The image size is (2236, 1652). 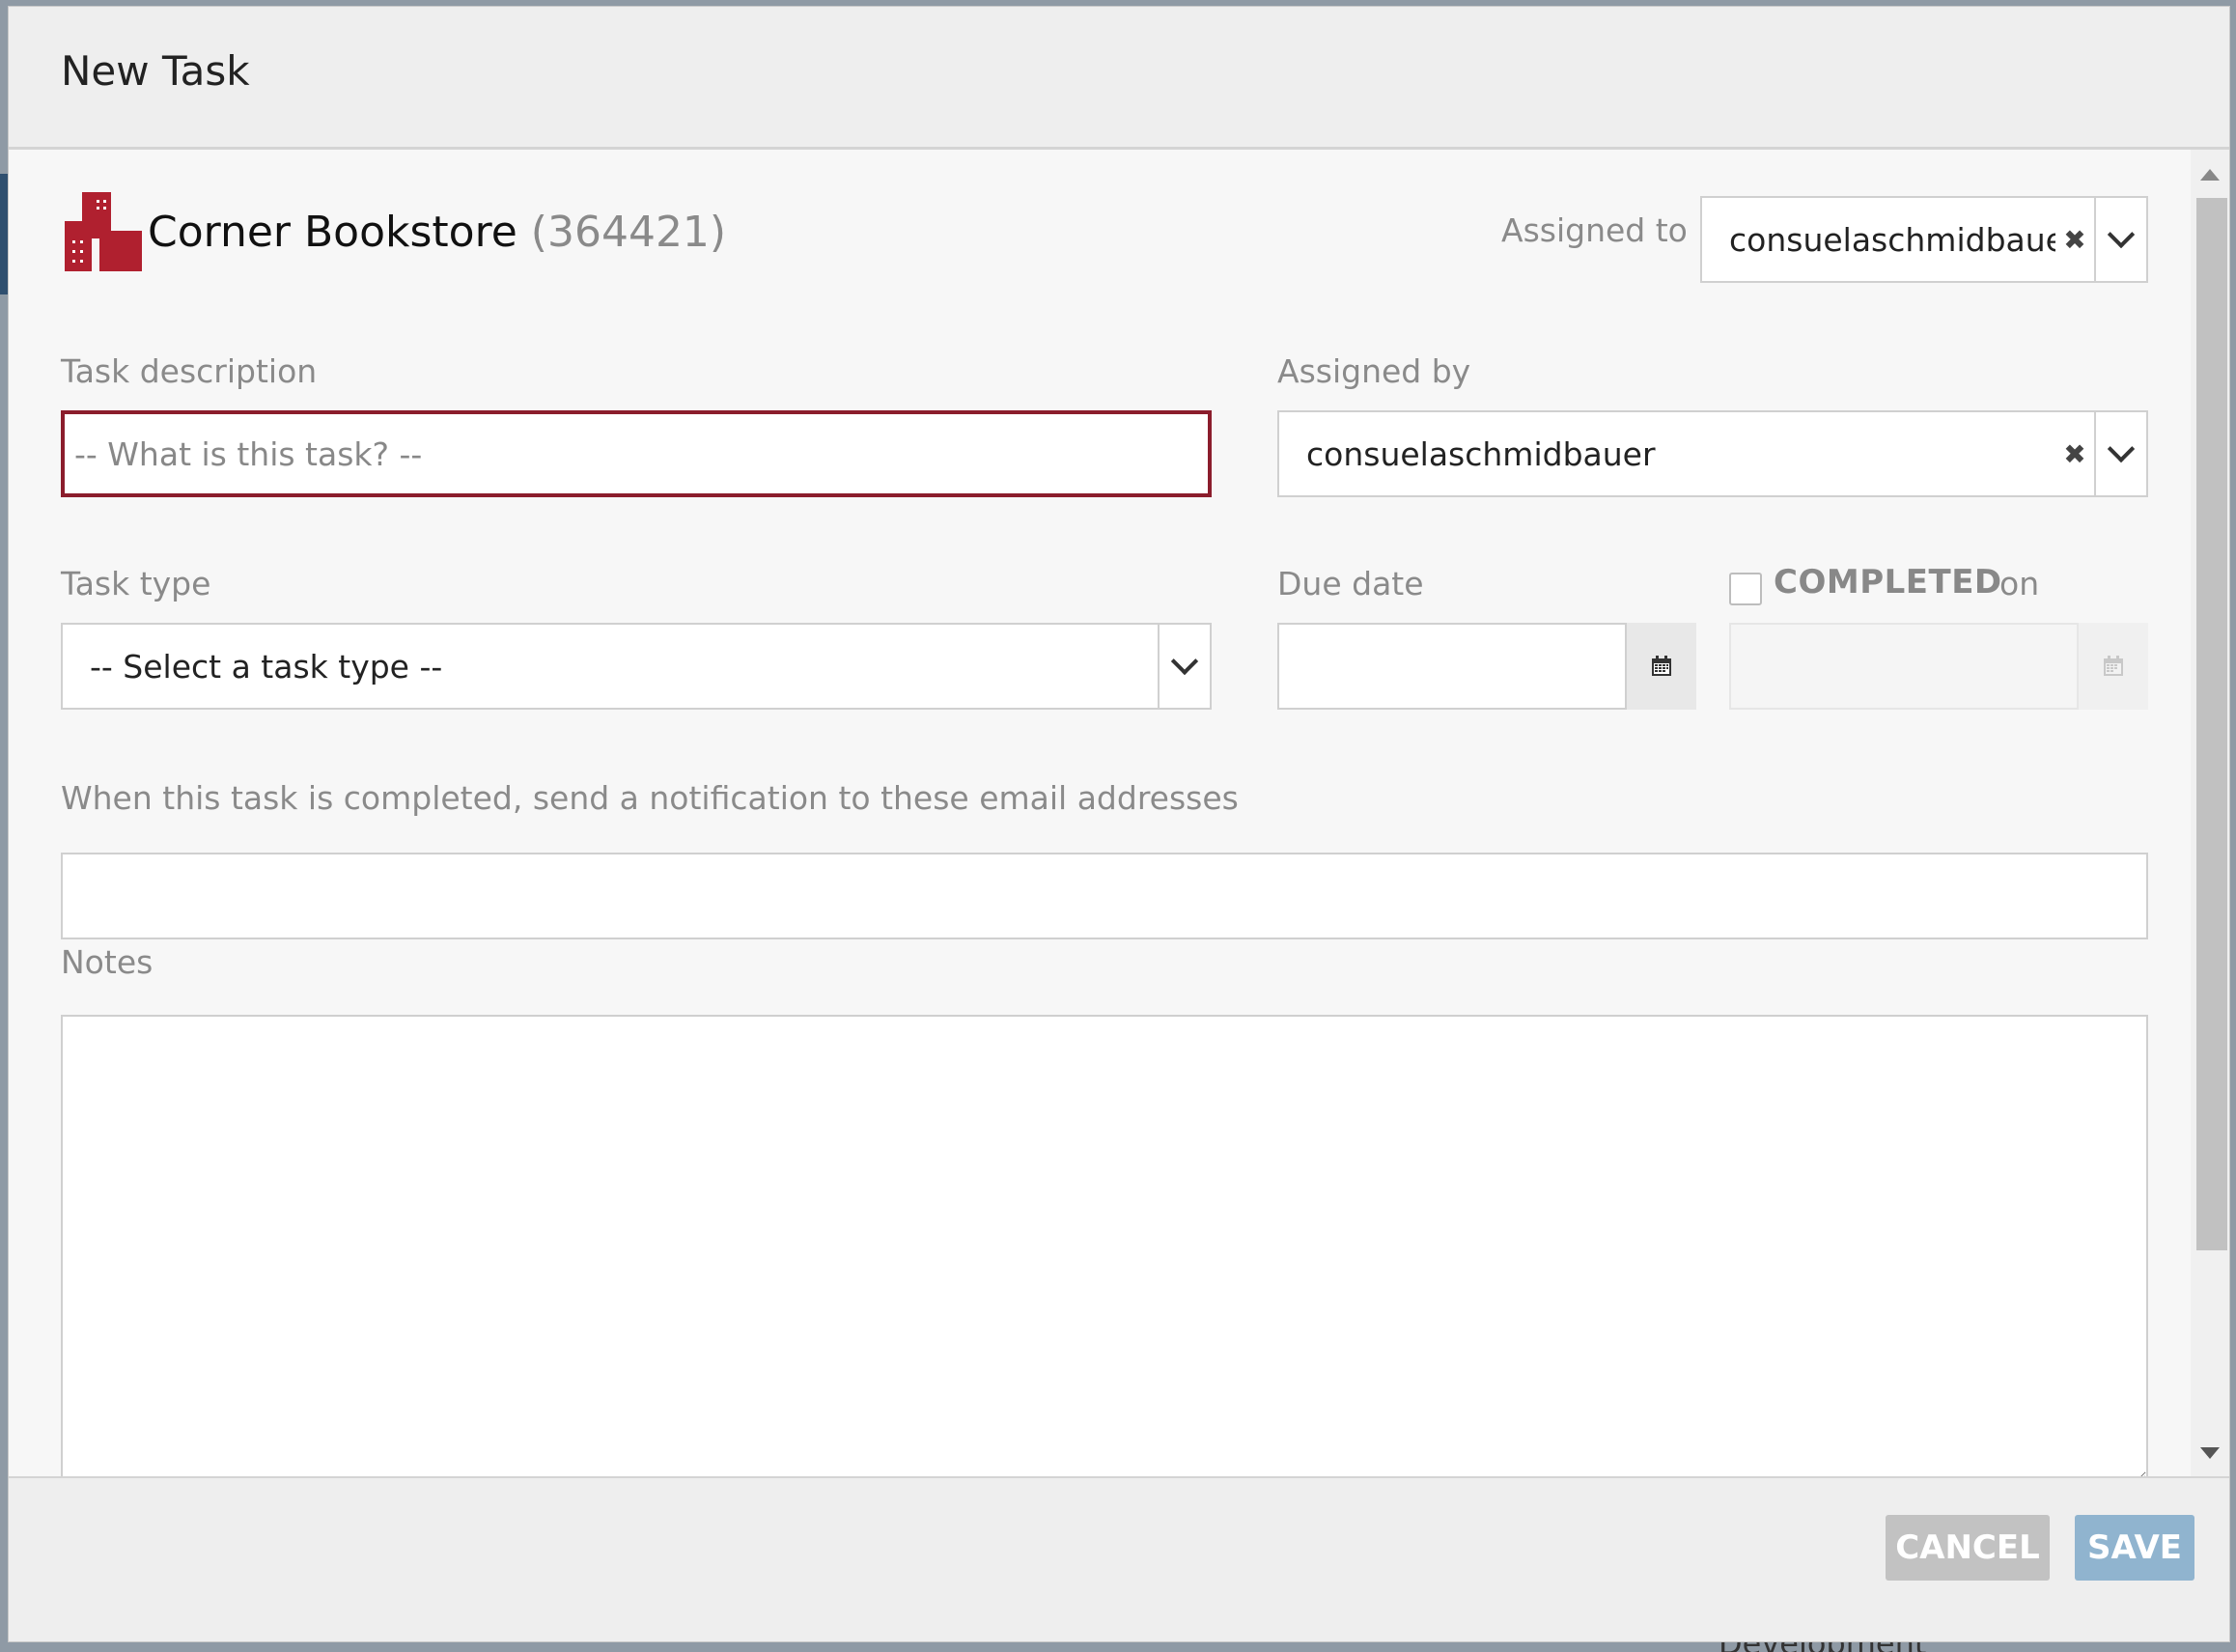 I want to click on modal-header: New Task, so click(x=1119, y=78).